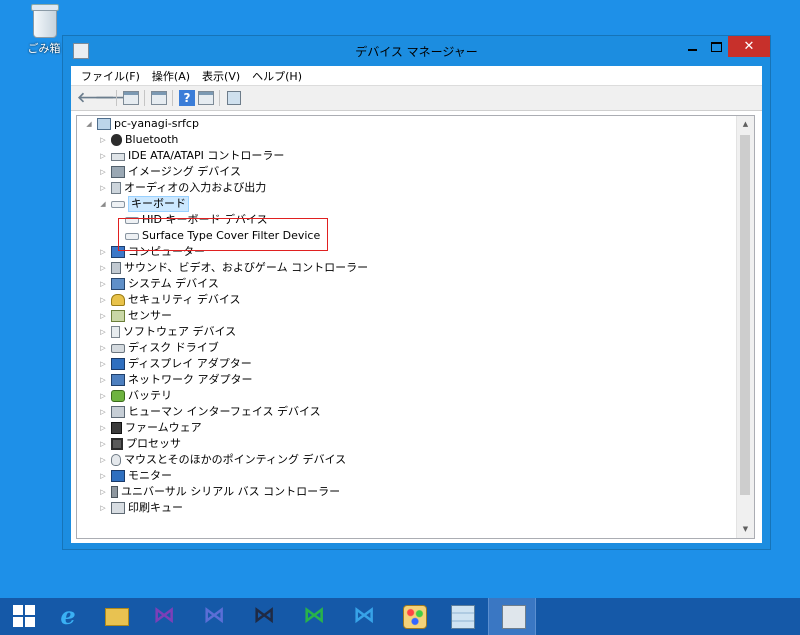  I want to click on back-arrow-icon: 🡐, so click(96, 98).